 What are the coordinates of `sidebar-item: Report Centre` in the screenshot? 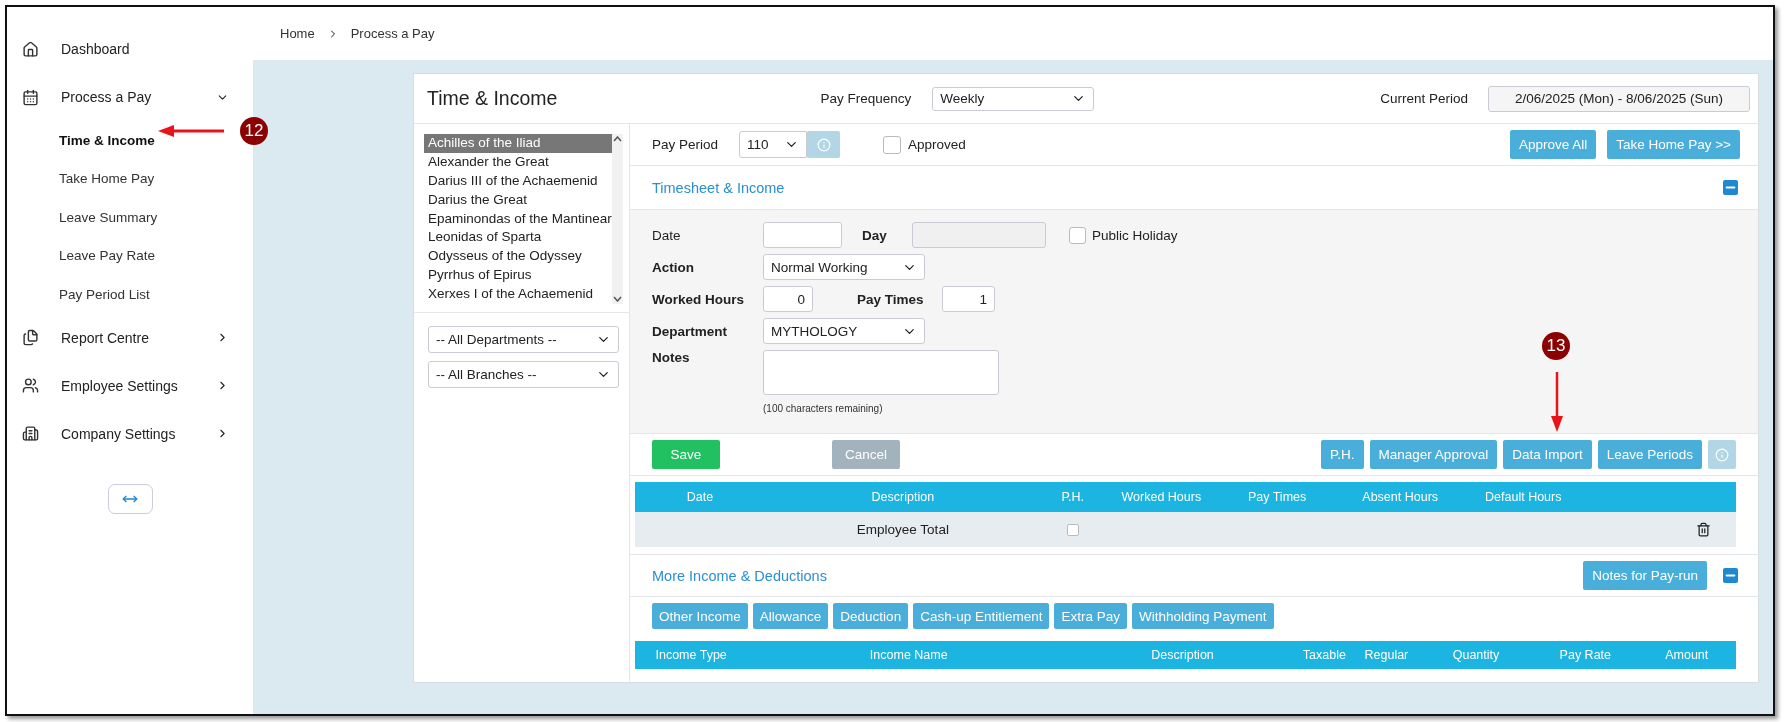 It's located at (130, 337).